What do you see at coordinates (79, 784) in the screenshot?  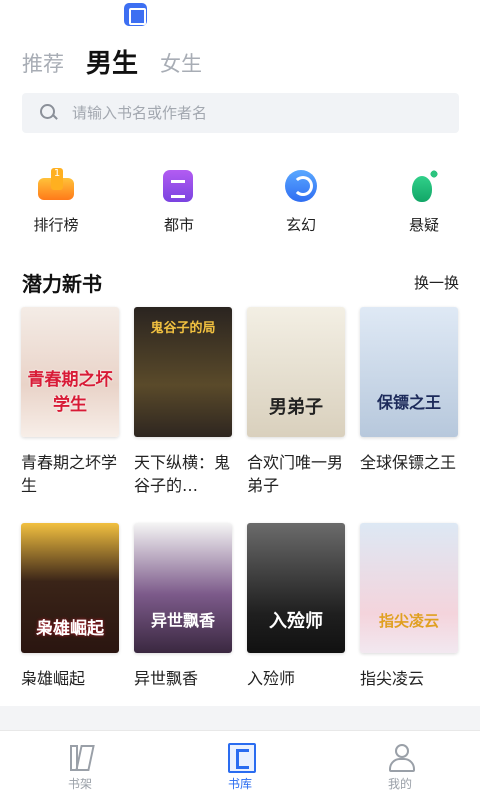 I see `nav-label: 书架` at bounding box center [79, 784].